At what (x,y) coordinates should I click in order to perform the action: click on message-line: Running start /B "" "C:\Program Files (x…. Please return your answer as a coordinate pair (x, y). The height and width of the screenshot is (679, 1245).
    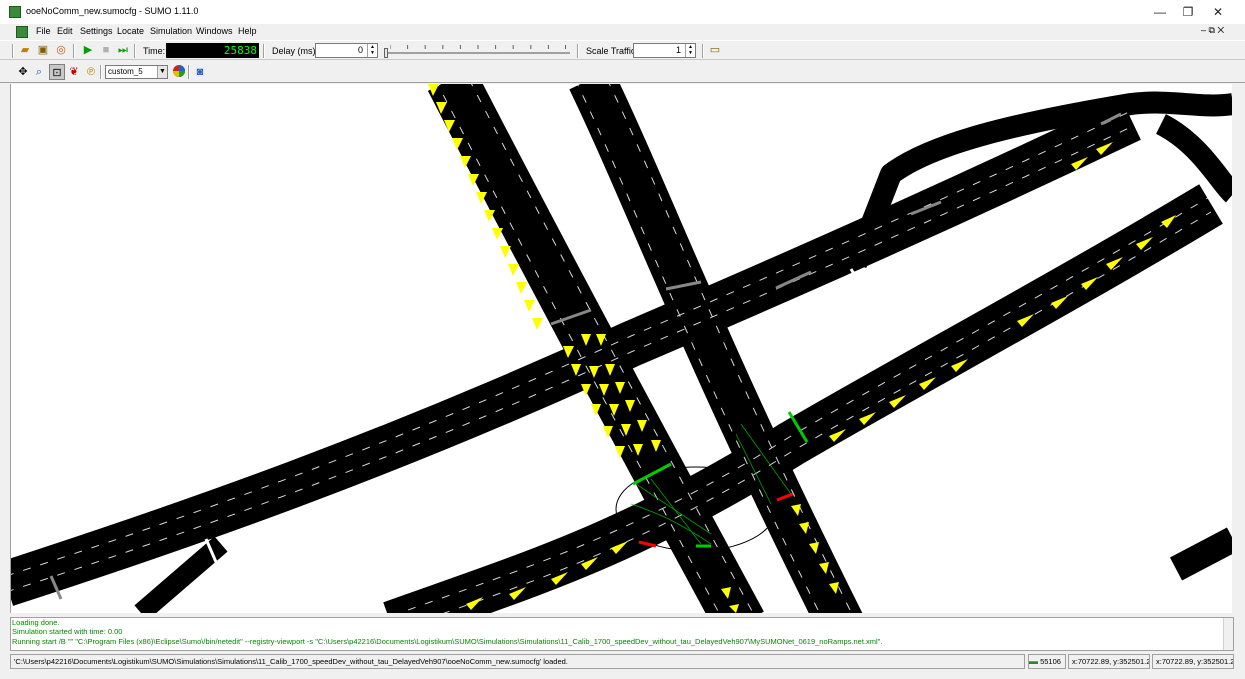
    Looking at the image, I should click on (447, 641).